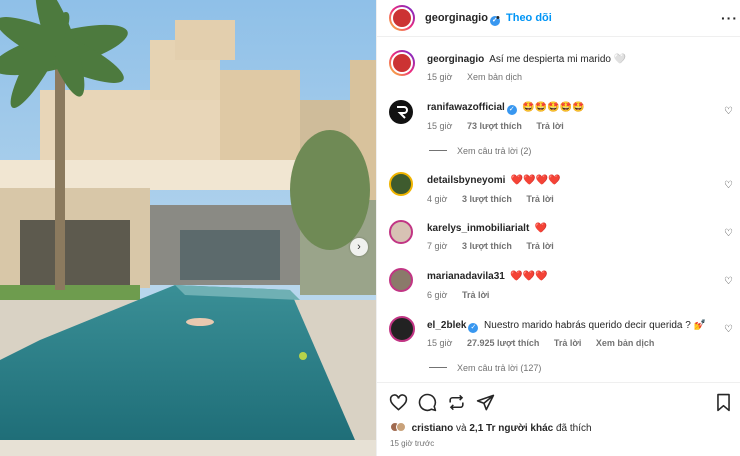  Describe the element at coordinates (494, 126) in the screenshot. I see `comment-likes: 73 lượt thích` at that location.